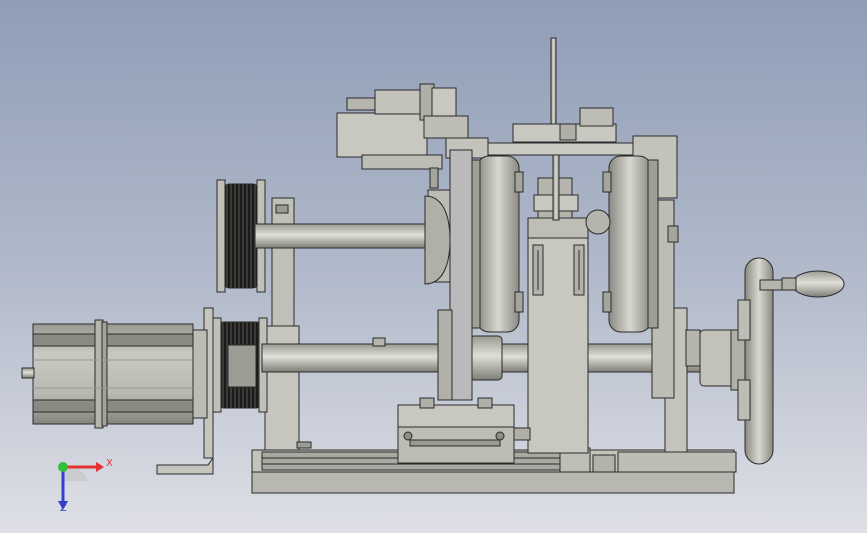 Image resolution: width=867 pixels, height=533 pixels. What do you see at coordinates (100, 467) in the screenshot?
I see `x-axis-head` at bounding box center [100, 467].